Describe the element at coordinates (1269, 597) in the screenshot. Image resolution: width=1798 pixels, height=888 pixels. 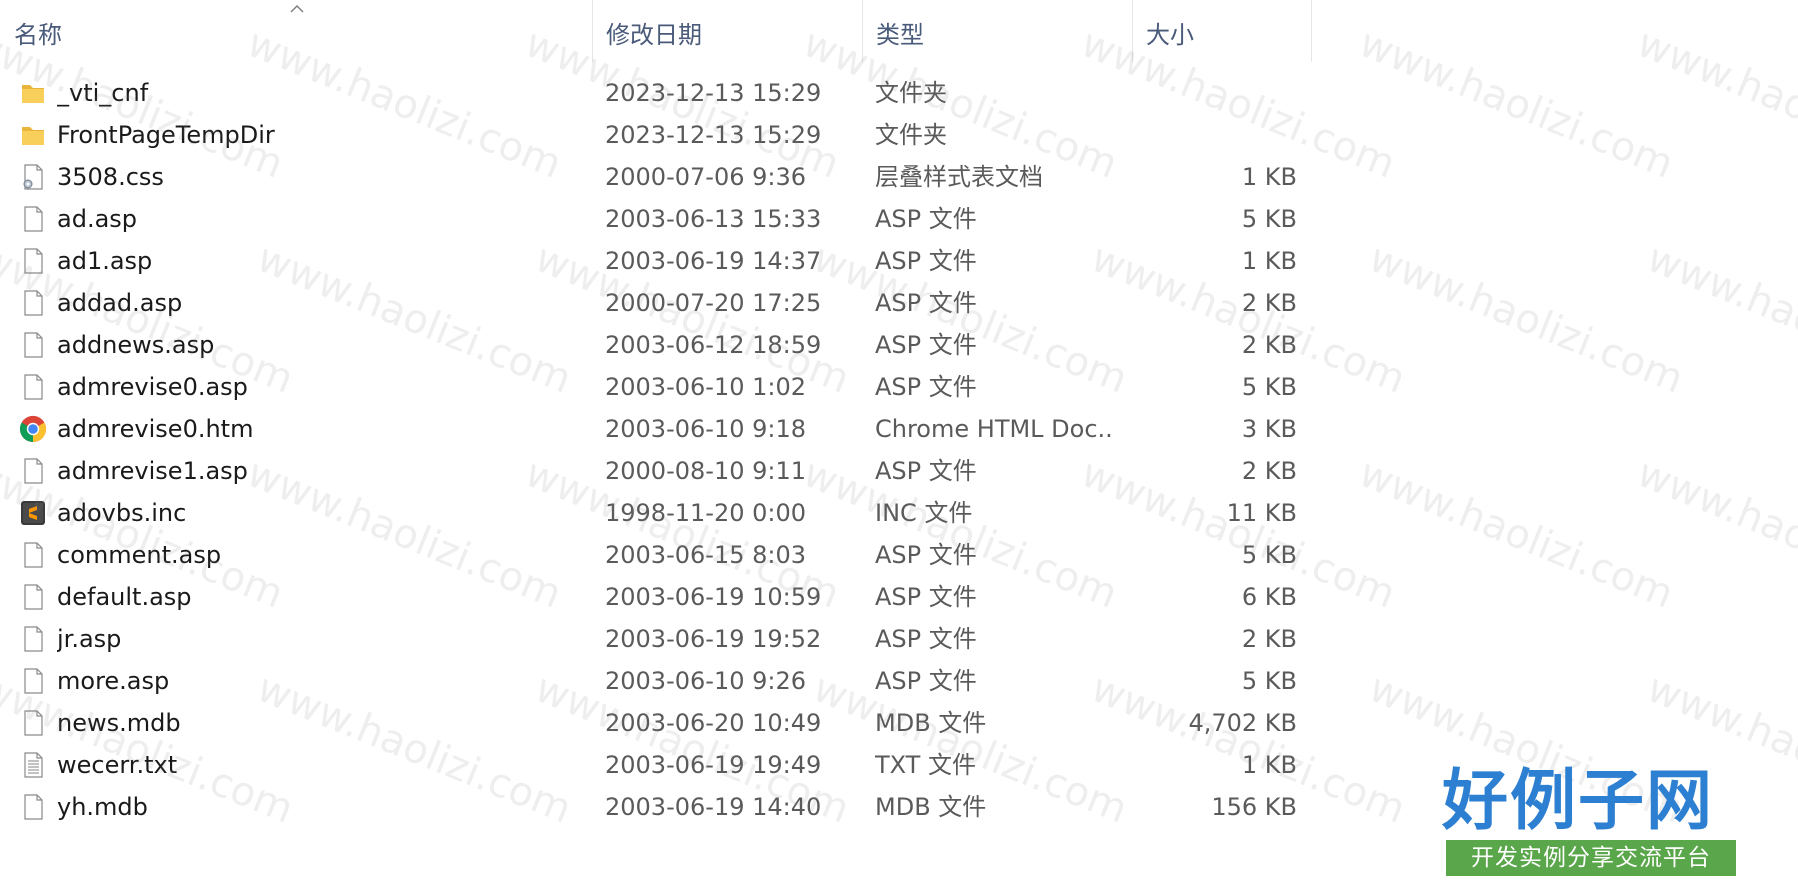
I see `file-size: 6 KB` at that location.